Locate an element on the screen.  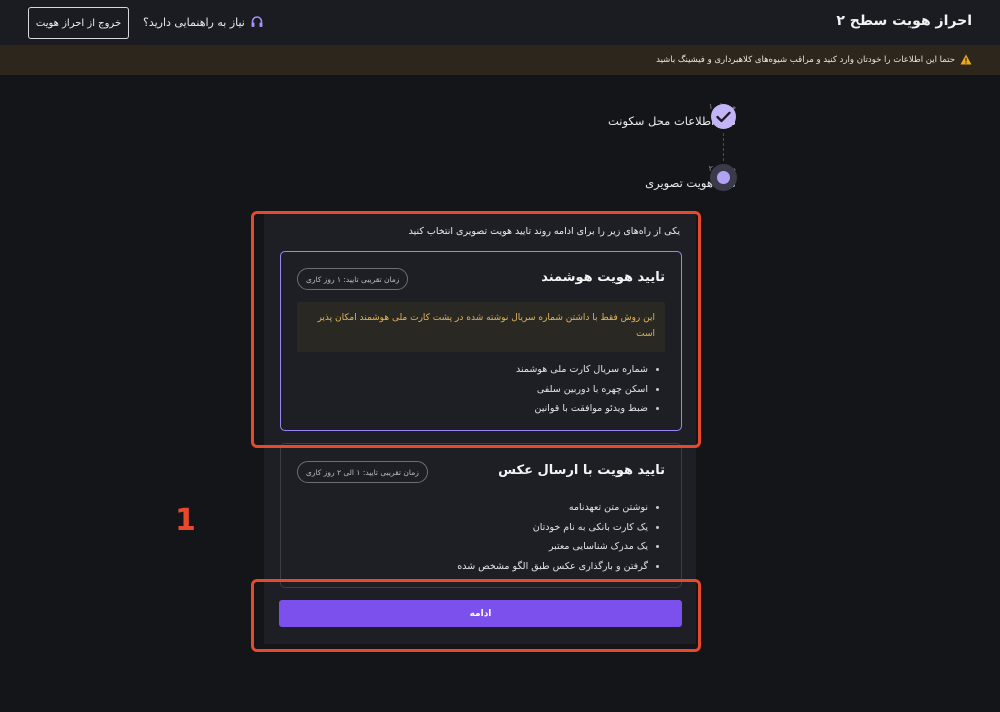
list-item: گرفتن و بارگذاری عکس طبق الگو مشخص شده is located at coordinates (558, 567).